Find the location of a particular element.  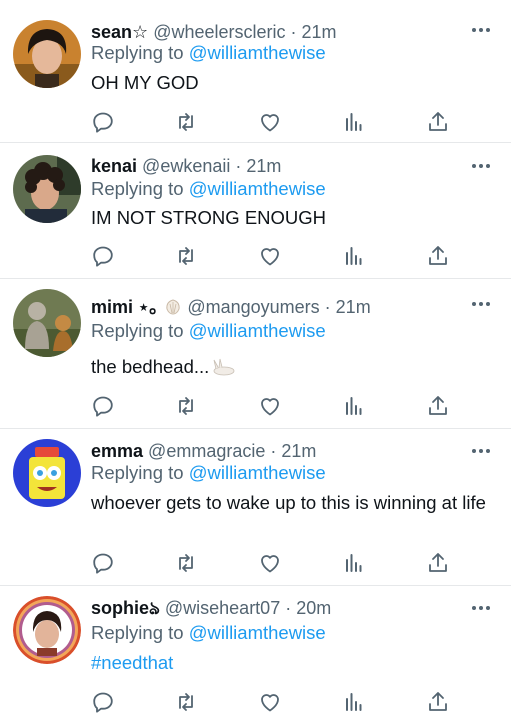

tweet-header: sophieঌ @wiseheart07 · 20m is located at coordinates (211, 608).